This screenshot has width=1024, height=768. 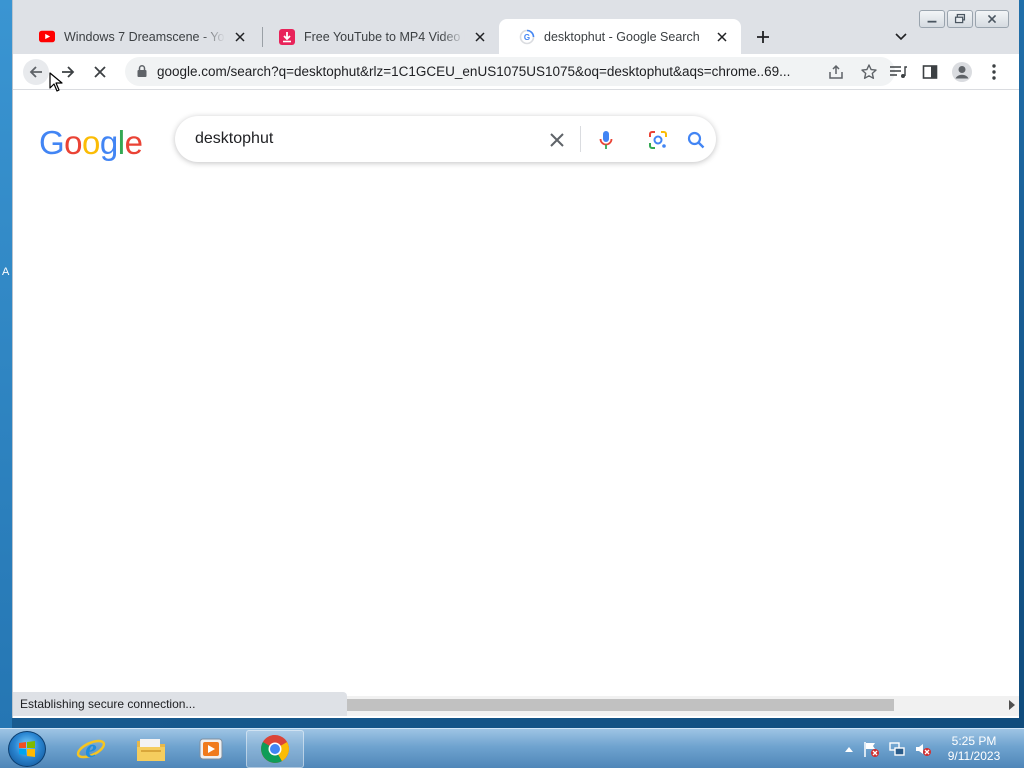 I want to click on bookmark-star-icon, so click(x=869, y=72).